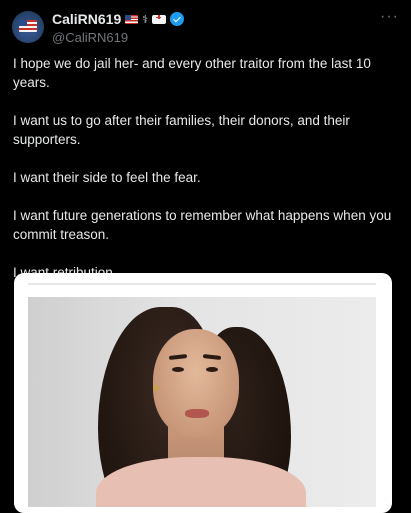  I want to click on card-divider, so click(202, 284).